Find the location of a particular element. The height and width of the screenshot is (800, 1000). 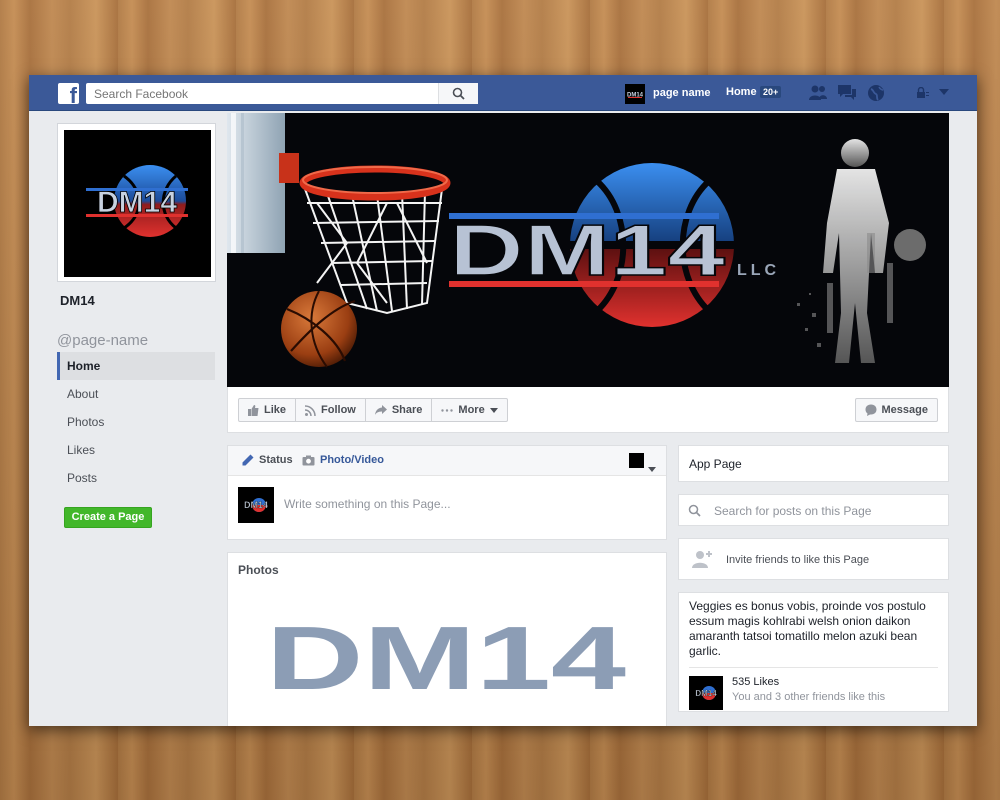

profile-picture: DM14 is located at coordinates (136, 202).